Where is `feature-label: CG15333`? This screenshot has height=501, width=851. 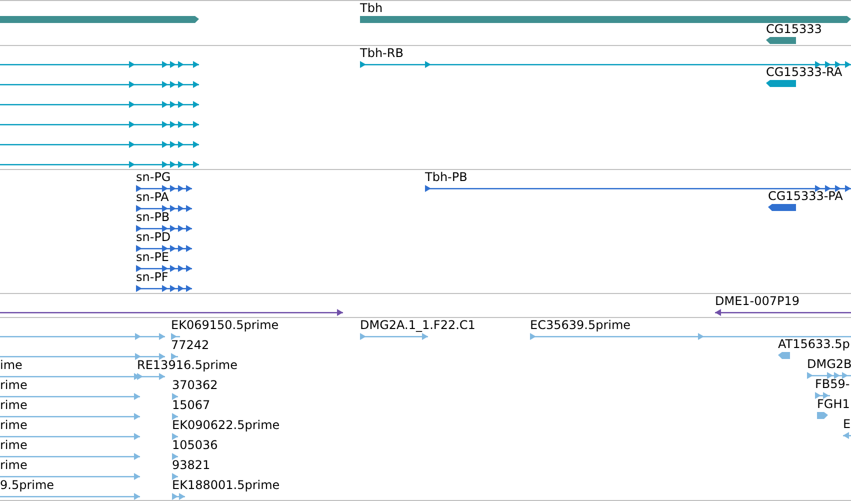 feature-label: CG15333 is located at coordinates (794, 29).